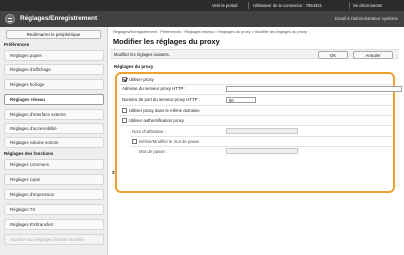 The width and height of the screenshot is (404, 255). I want to click on sidebar-item-network: Réglages réseau, so click(54, 99).